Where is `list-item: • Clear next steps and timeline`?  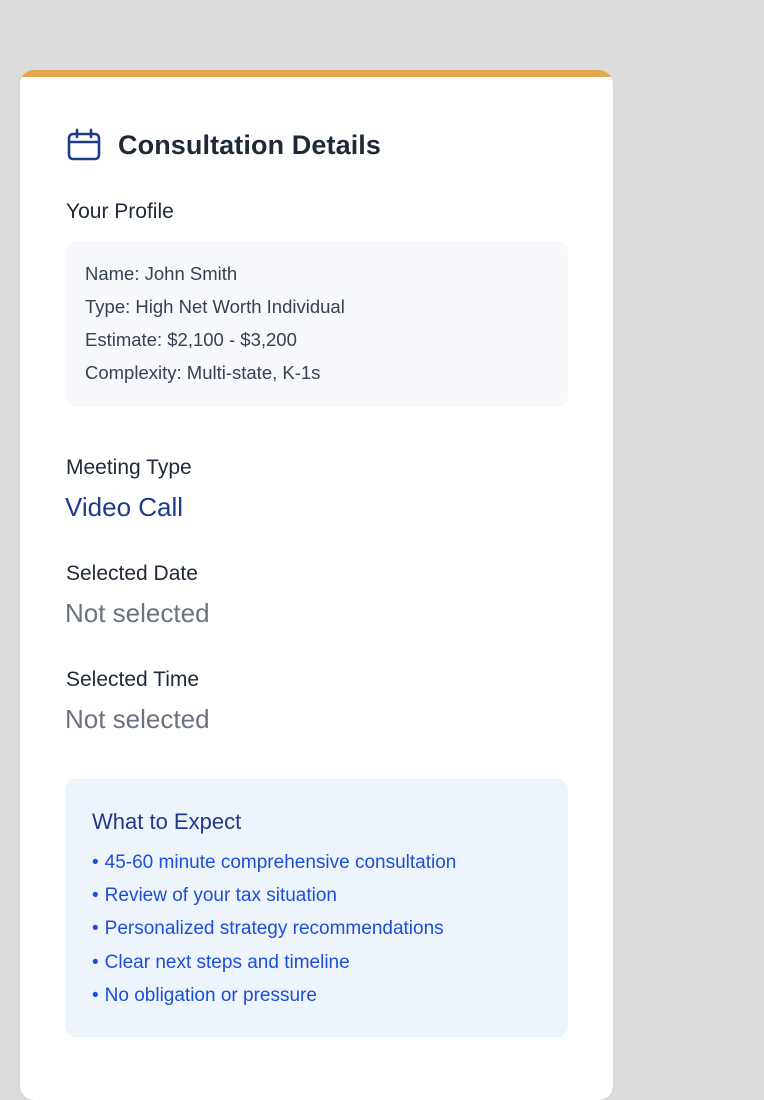
list-item: • Clear next steps and timeline is located at coordinates (221, 962).